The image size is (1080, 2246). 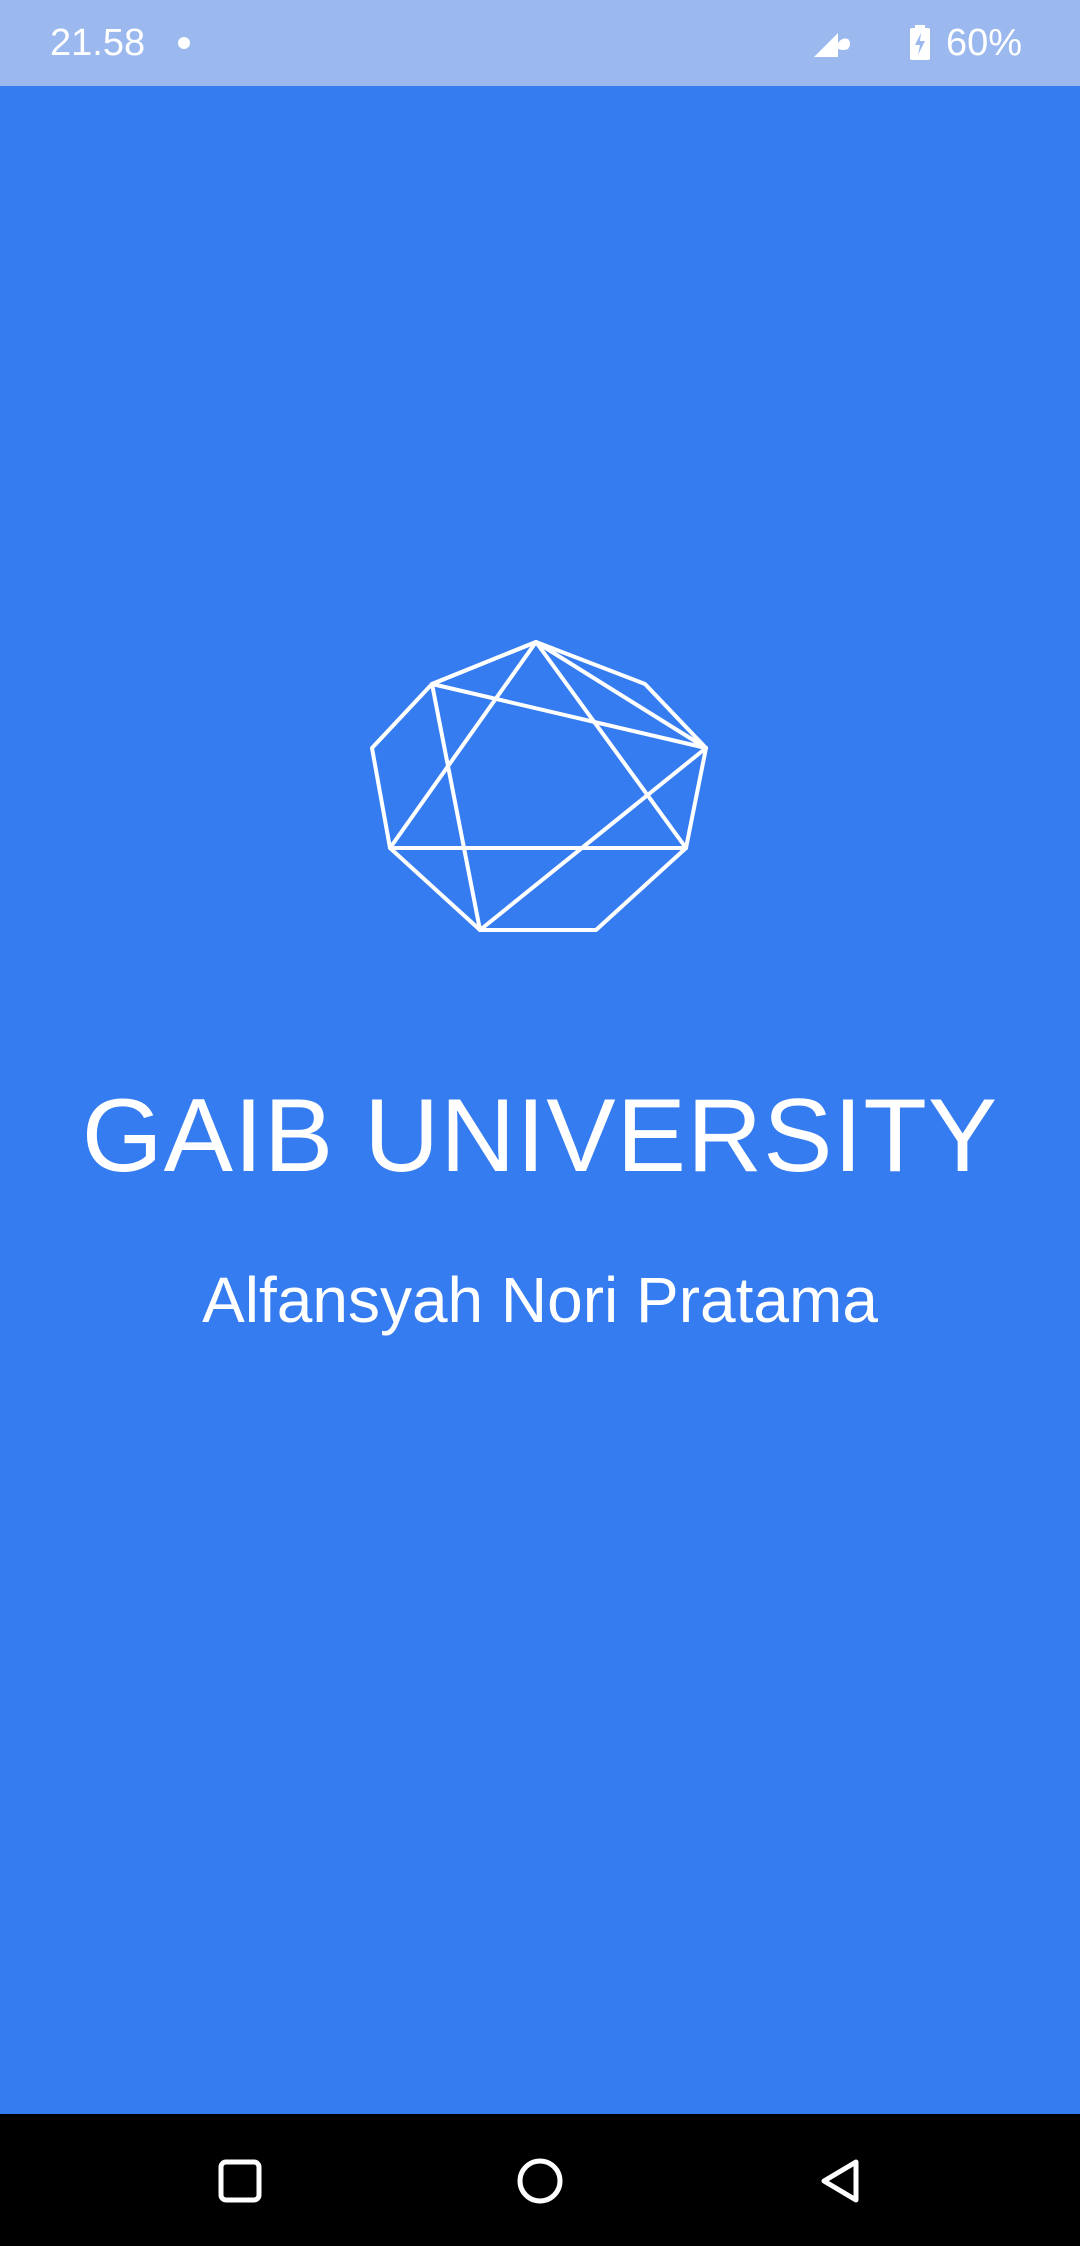 I want to click on navigation-bar, so click(x=540, y=2180).